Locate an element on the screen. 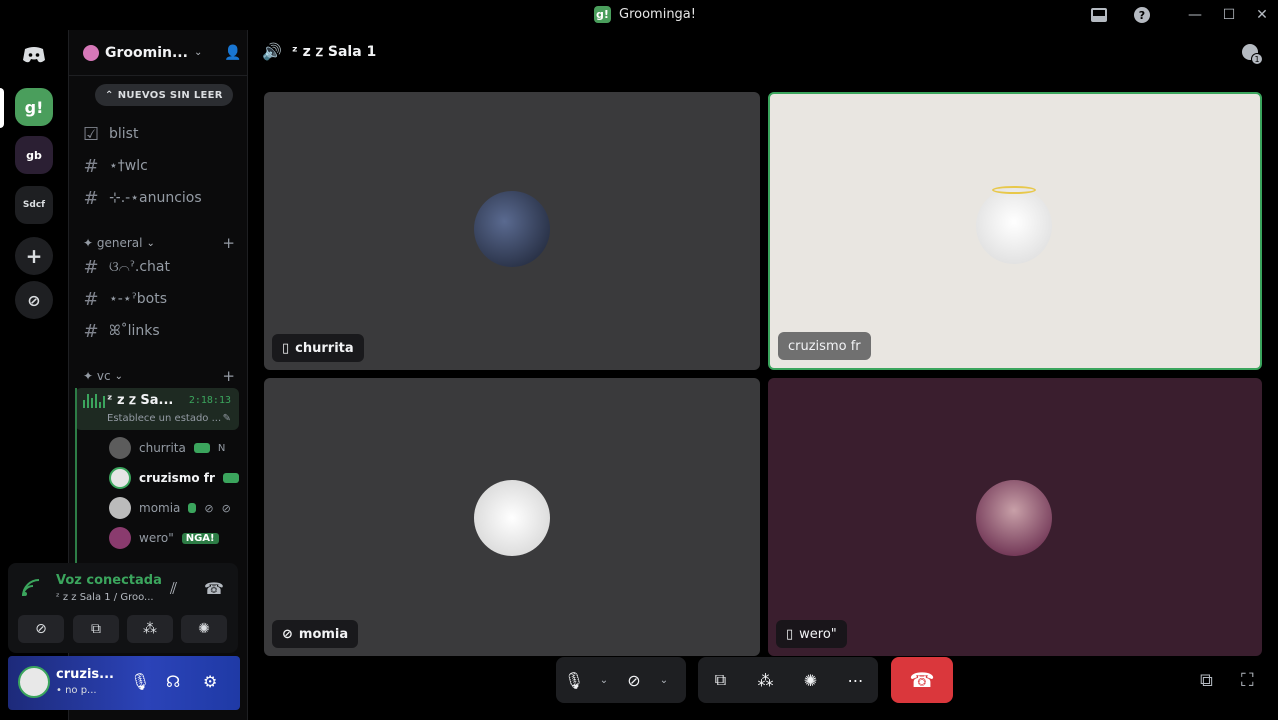 The image size is (1278, 720). channel-name: ⋆†wlc is located at coordinates (128, 166).